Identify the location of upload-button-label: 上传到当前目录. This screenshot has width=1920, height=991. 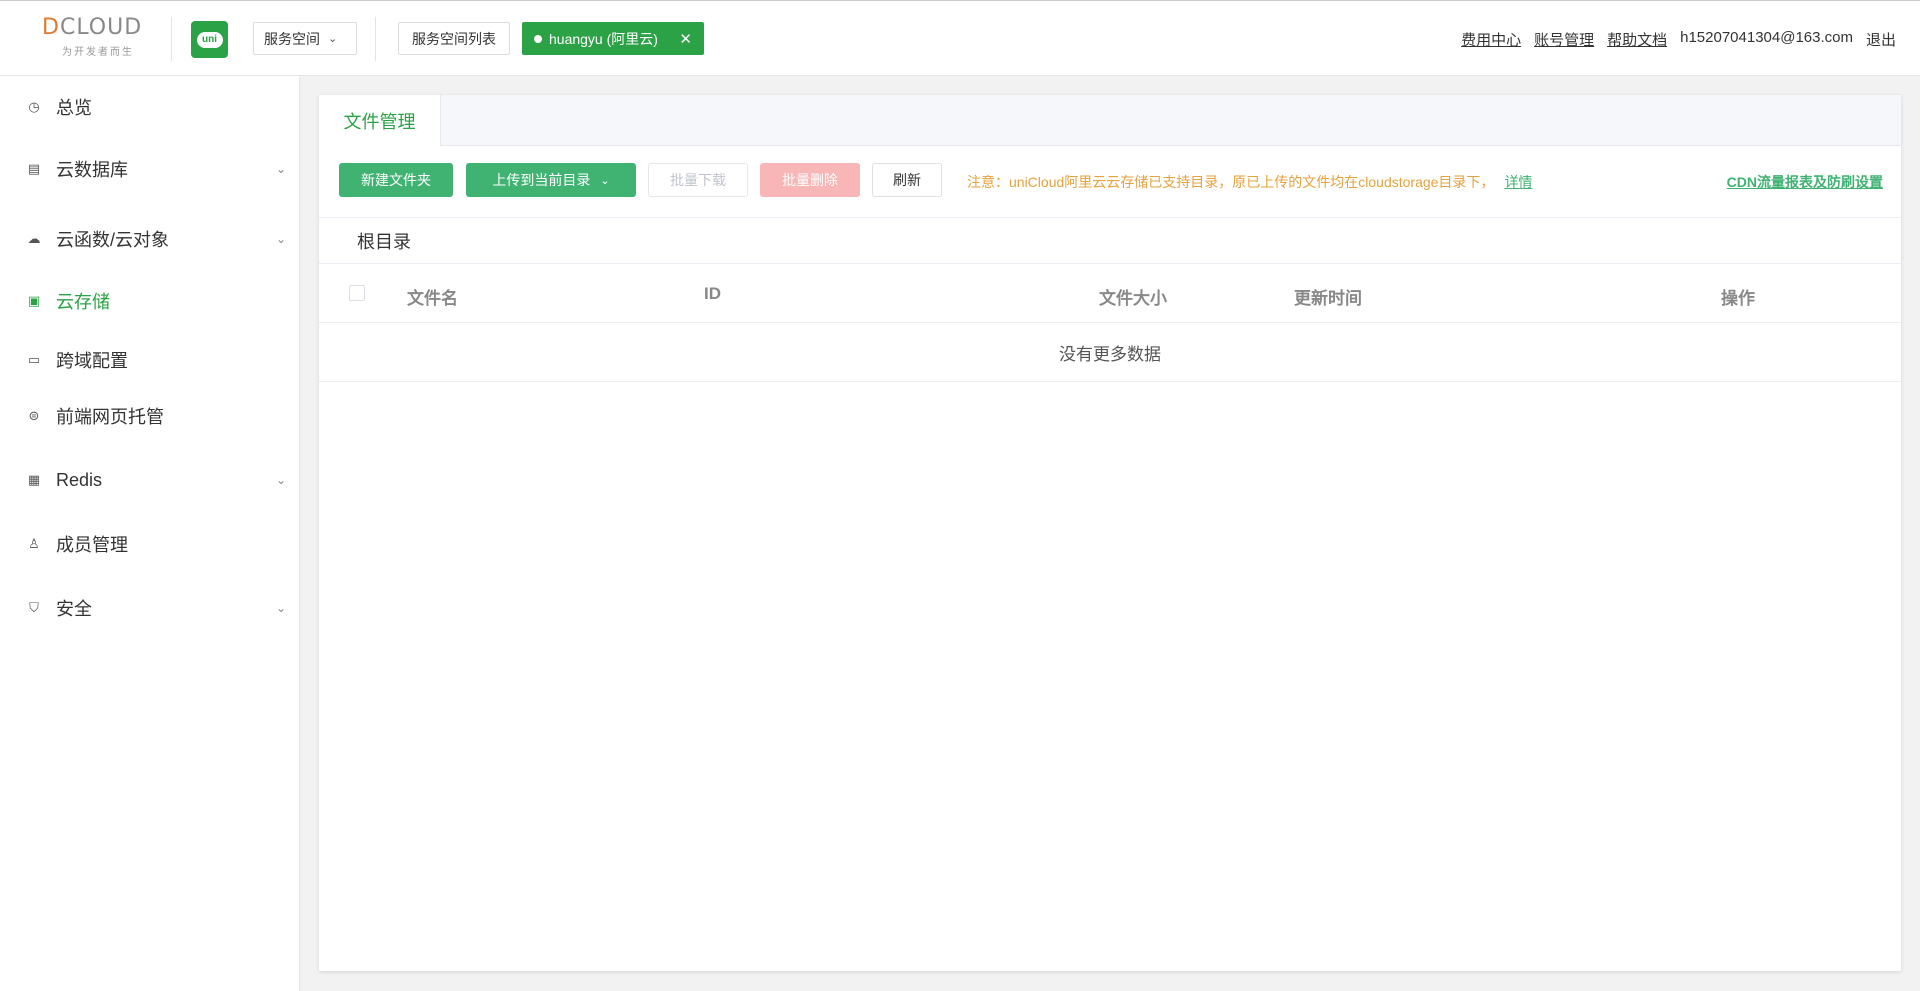
(541, 180).